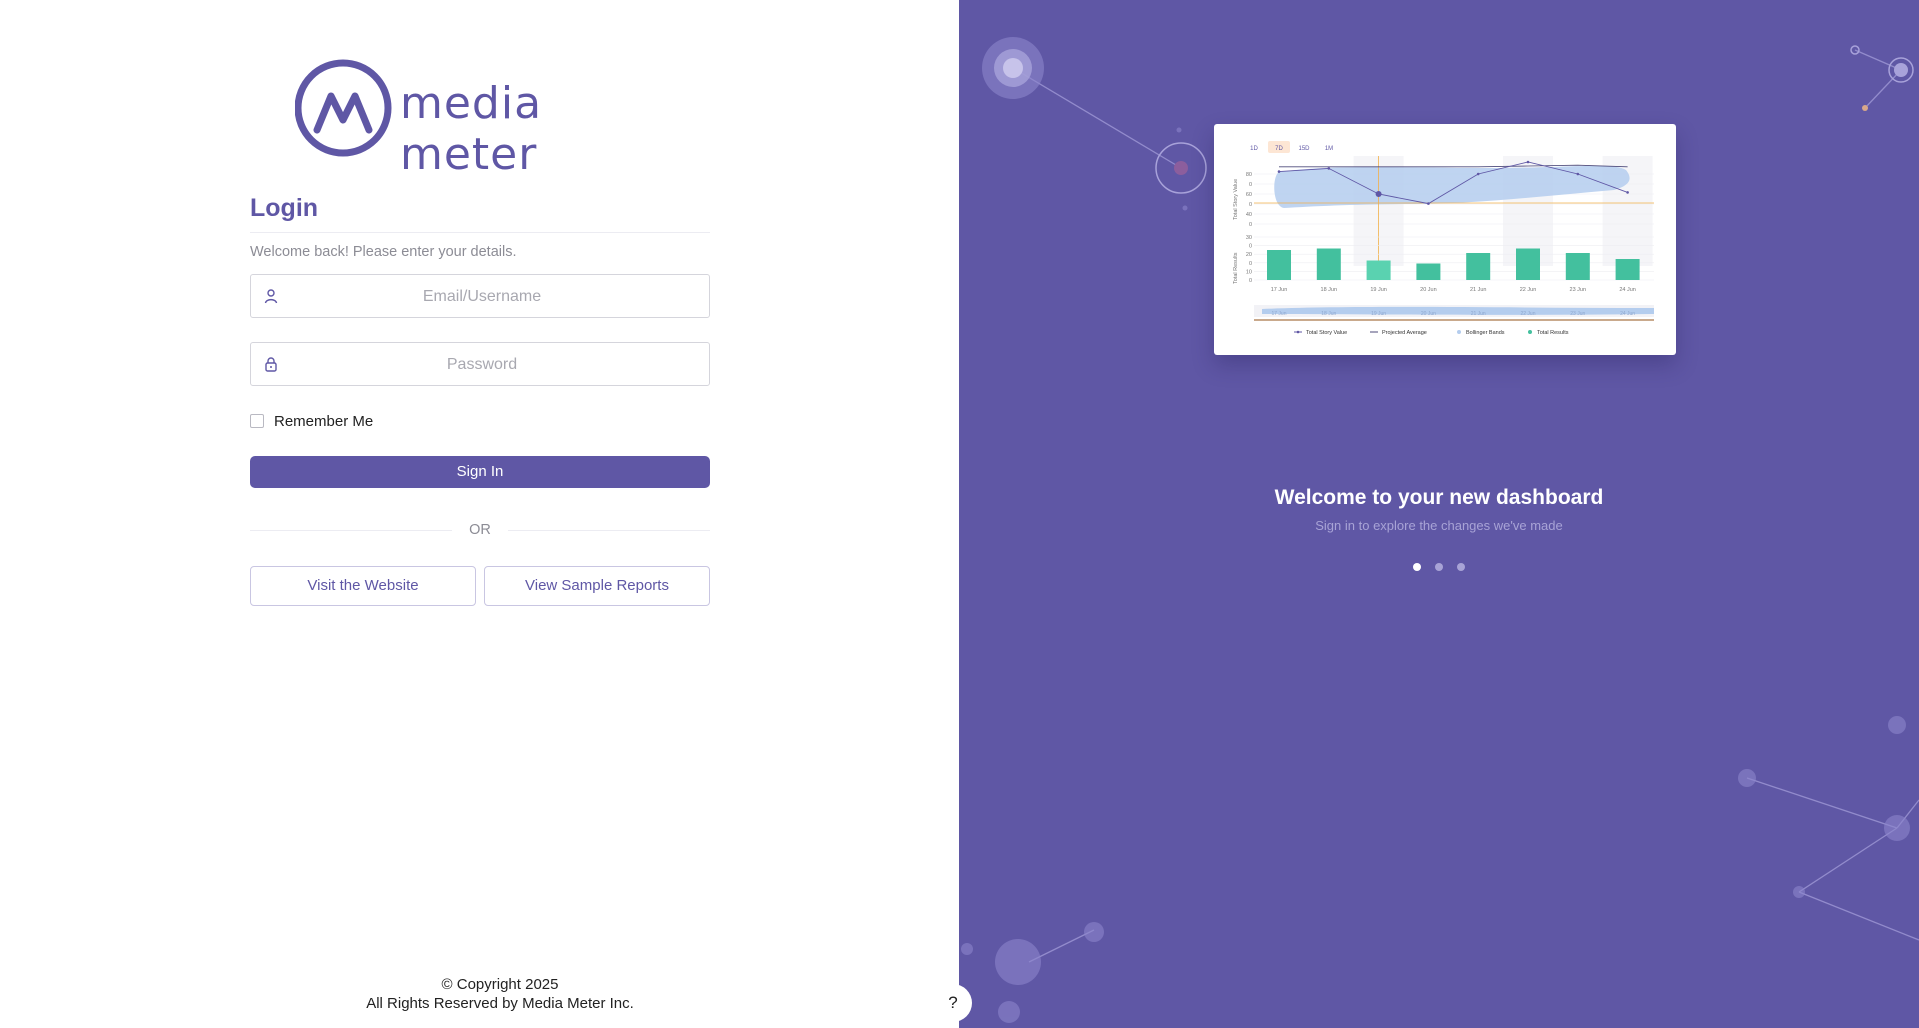 This screenshot has width=1919, height=1028. What do you see at coordinates (1236, 199) in the screenshot?
I see `y-axis-label: Total Story Value` at bounding box center [1236, 199].